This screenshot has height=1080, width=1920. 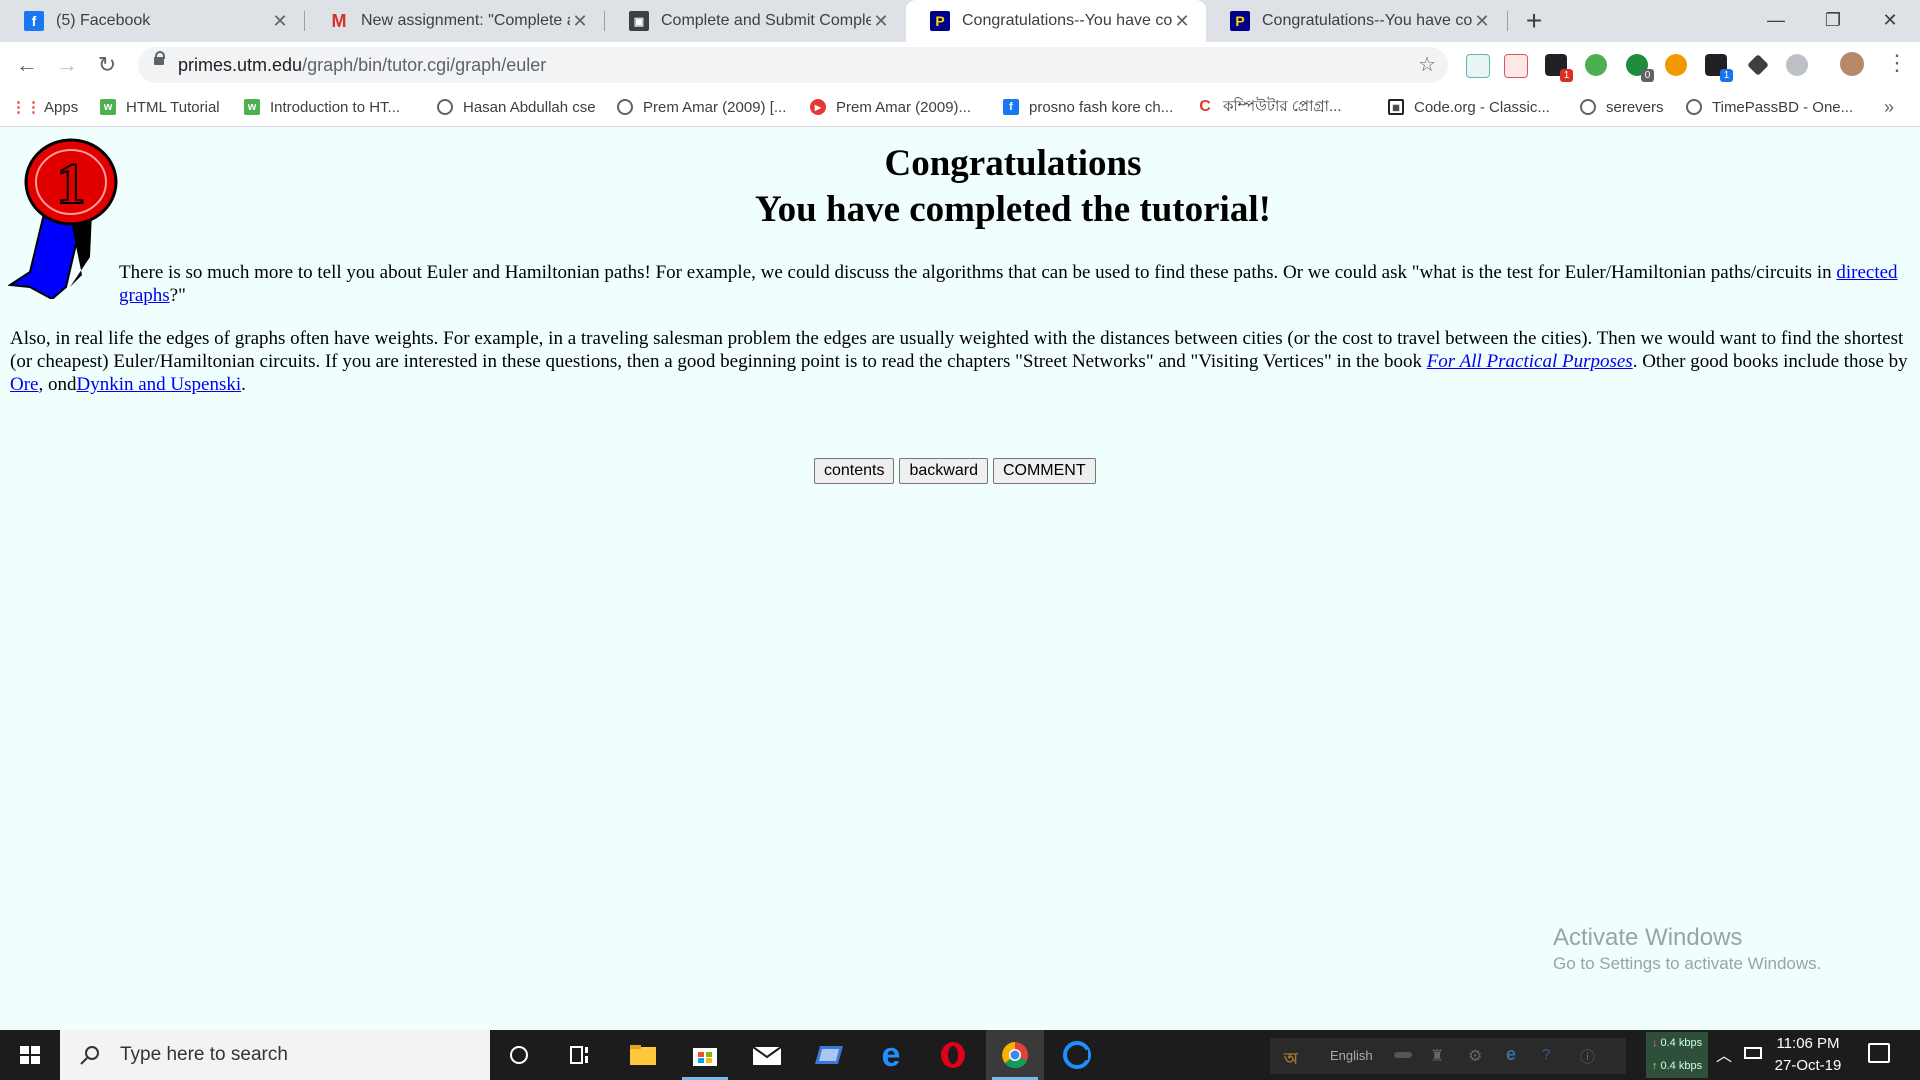 I want to click on extension-pdf-icon, so click(x=1516, y=66).